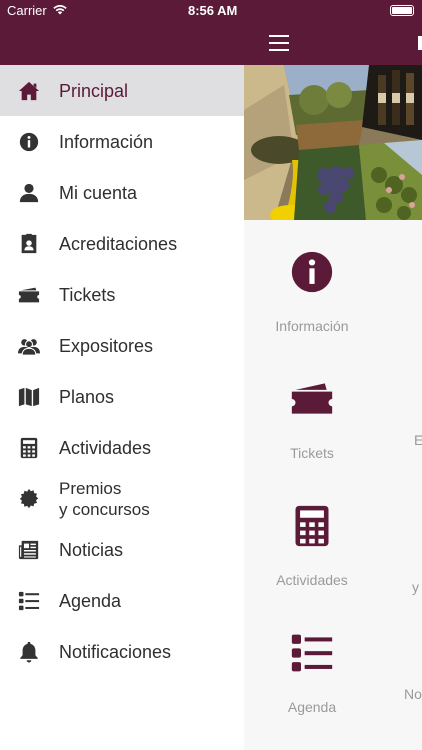  I want to click on drawer-item-label: Información, so click(106, 141).